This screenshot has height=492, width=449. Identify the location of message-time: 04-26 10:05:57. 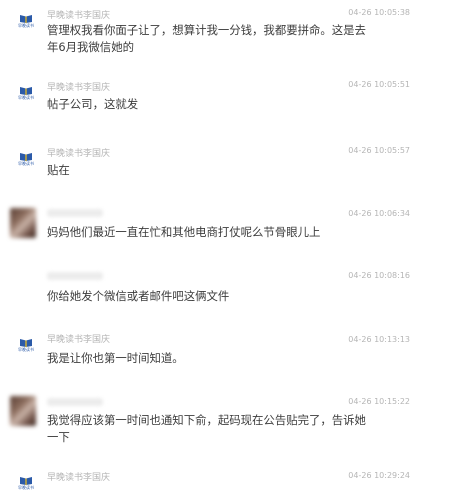
(379, 150).